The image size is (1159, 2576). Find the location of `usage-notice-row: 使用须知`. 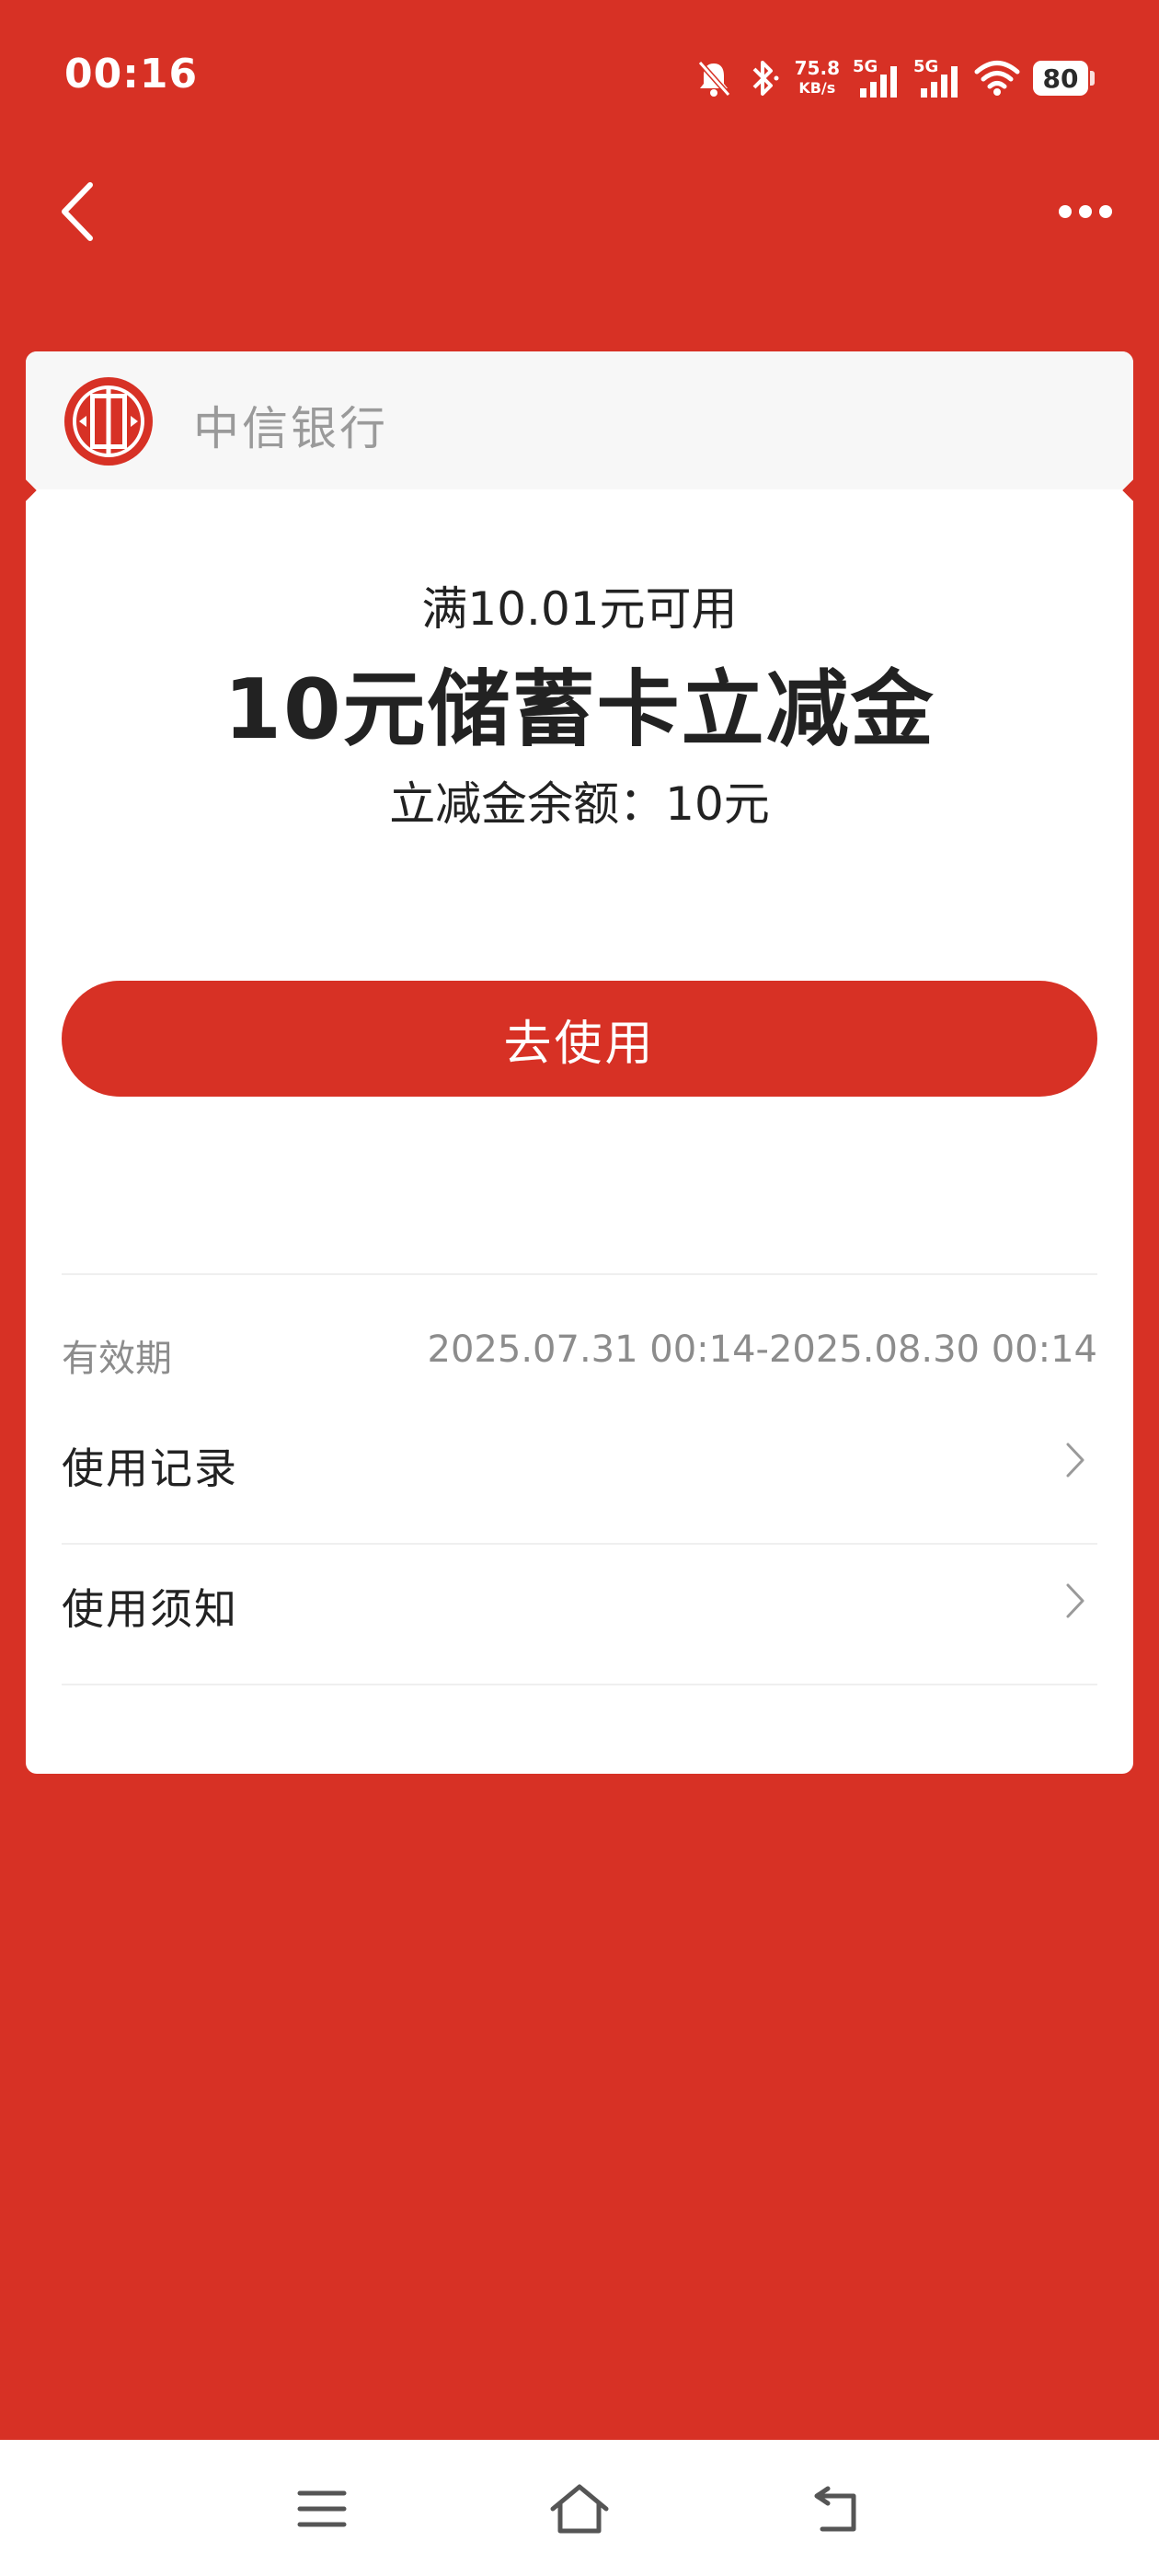

usage-notice-row: 使用须知 is located at coordinates (579, 1601).